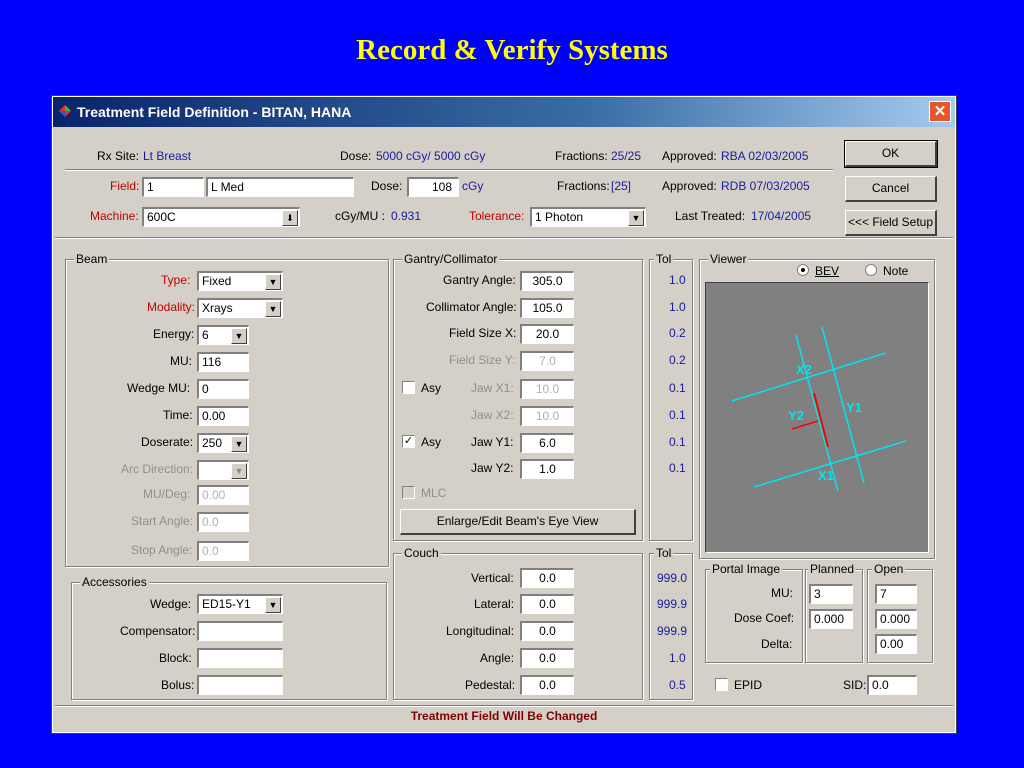 This screenshot has height=768, width=1024. I want to click on modality-dropdown-icon: ▼, so click(273, 309).